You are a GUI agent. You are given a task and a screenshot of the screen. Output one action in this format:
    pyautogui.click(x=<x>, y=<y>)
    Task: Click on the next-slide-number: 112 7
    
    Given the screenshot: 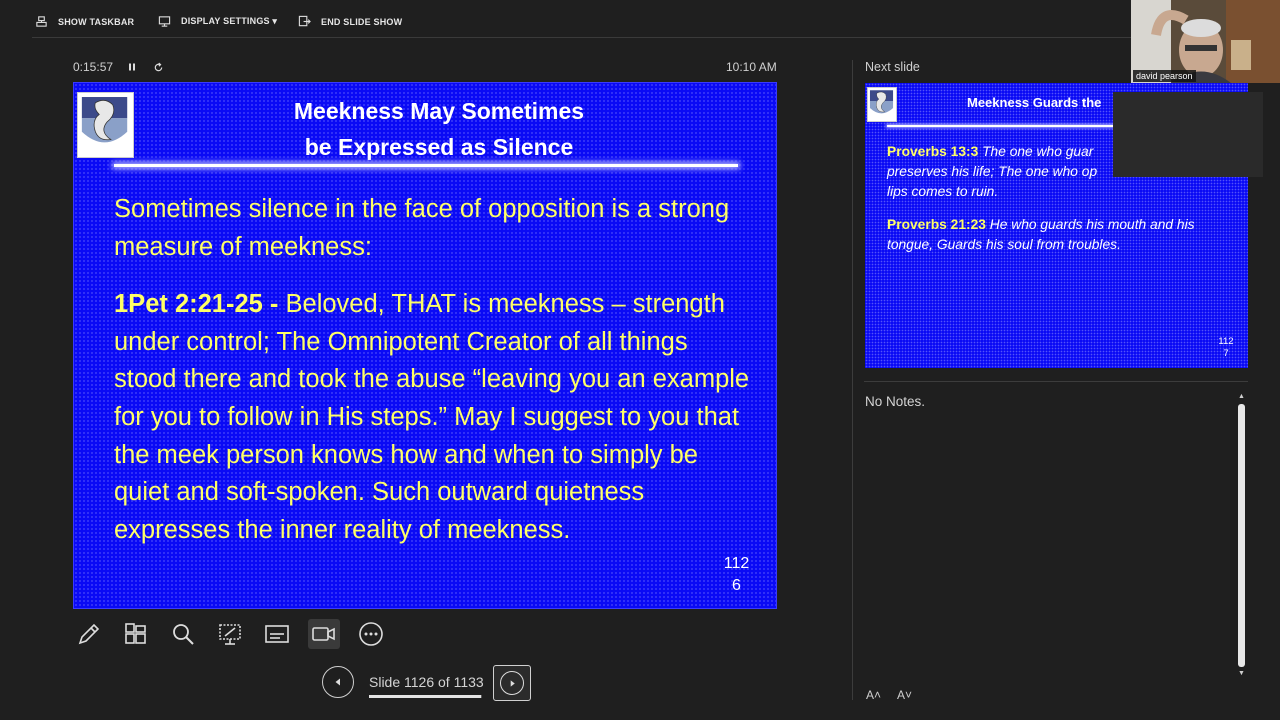 What is the action you would take?
    pyautogui.click(x=1226, y=348)
    